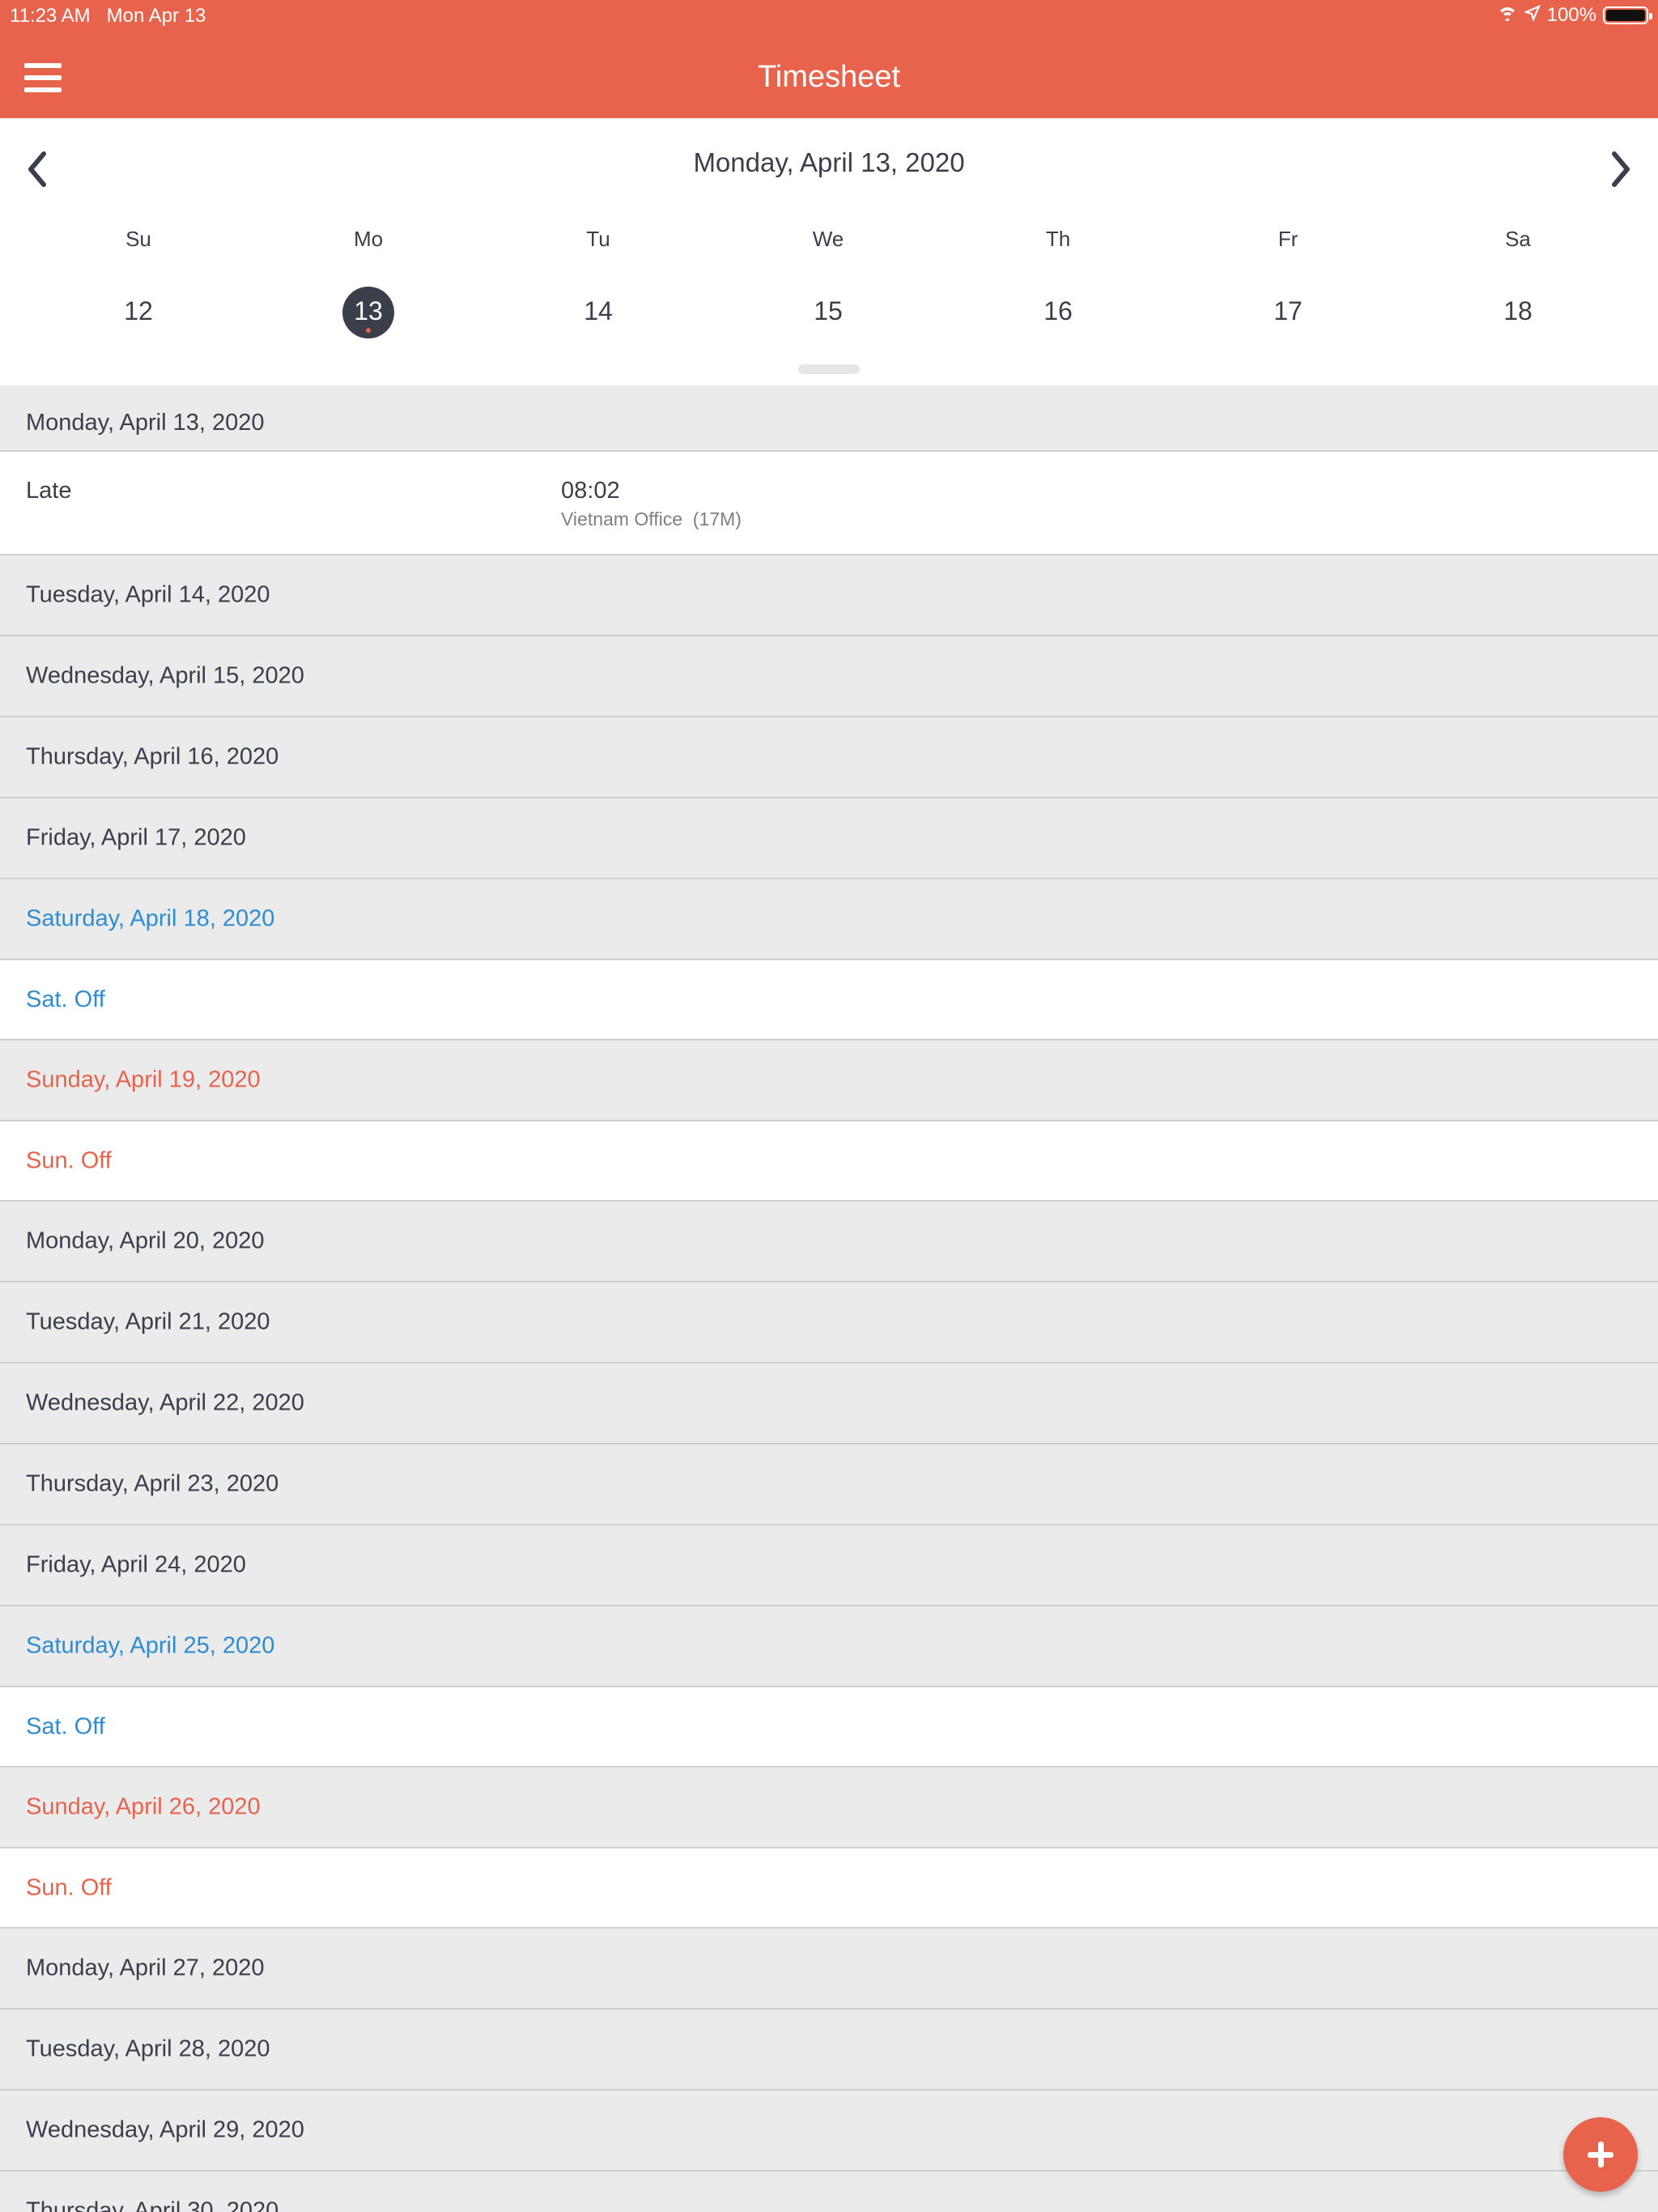 The height and width of the screenshot is (2212, 1658). Describe the element at coordinates (829, 59) in the screenshot. I see `app-header: 11:23 AM Mon Apr 13 100% Timesheet` at that location.